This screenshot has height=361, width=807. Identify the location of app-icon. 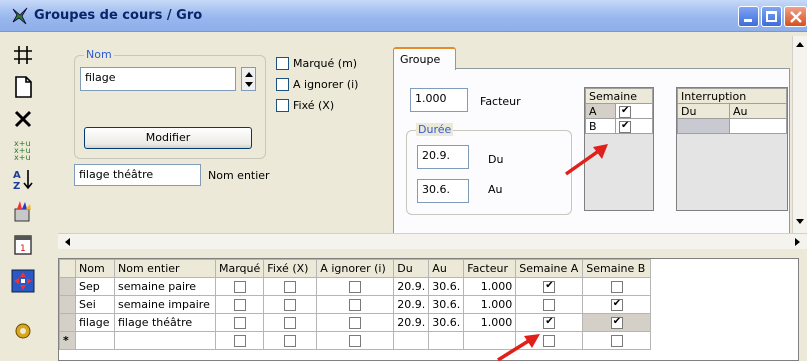
(20, 16).